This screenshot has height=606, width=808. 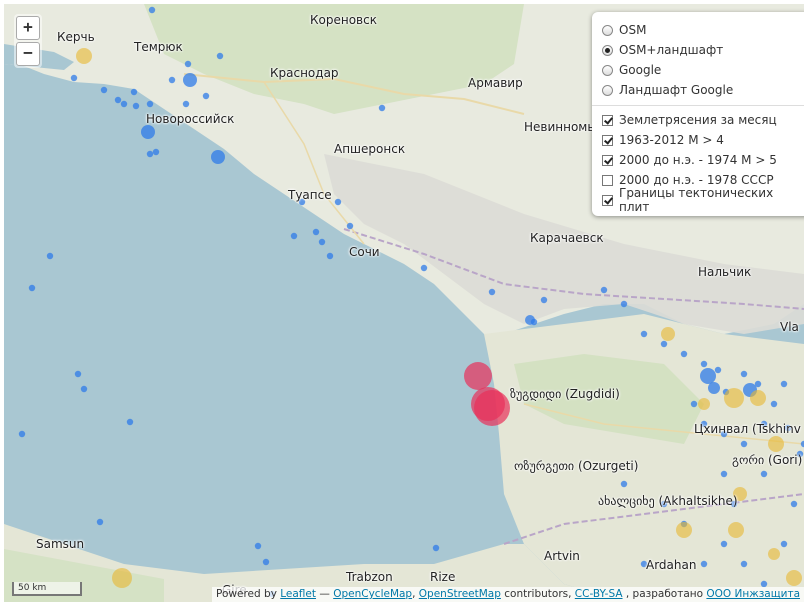 What do you see at coordinates (28, 54) in the screenshot?
I see `zoom-out-button: −` at bounding box center [28, 54].